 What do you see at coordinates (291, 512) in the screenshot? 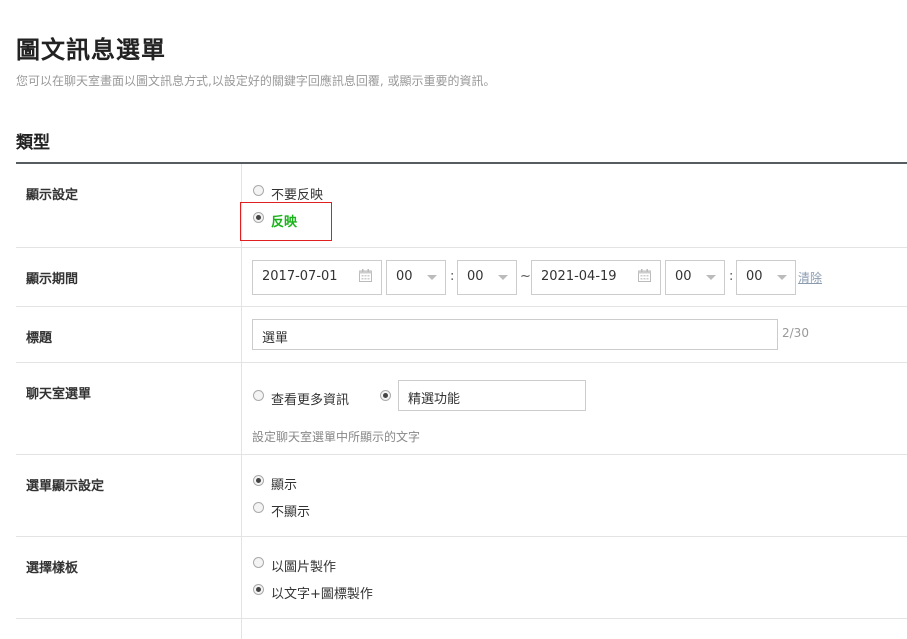
I see `radio-label-hide: 不顯示` at bounding box center [291, 512].